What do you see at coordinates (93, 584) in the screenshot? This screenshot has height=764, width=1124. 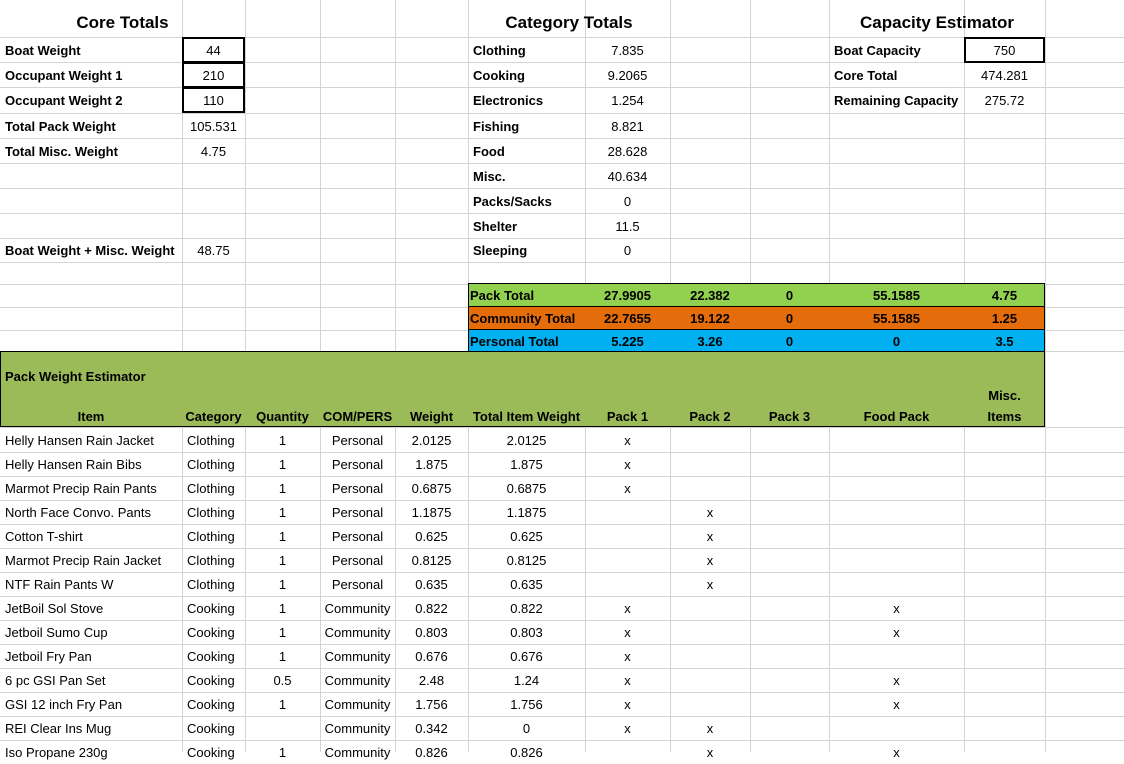 I see `cell-item: NTF Rain Pants W` at bounding box center [93, 584].